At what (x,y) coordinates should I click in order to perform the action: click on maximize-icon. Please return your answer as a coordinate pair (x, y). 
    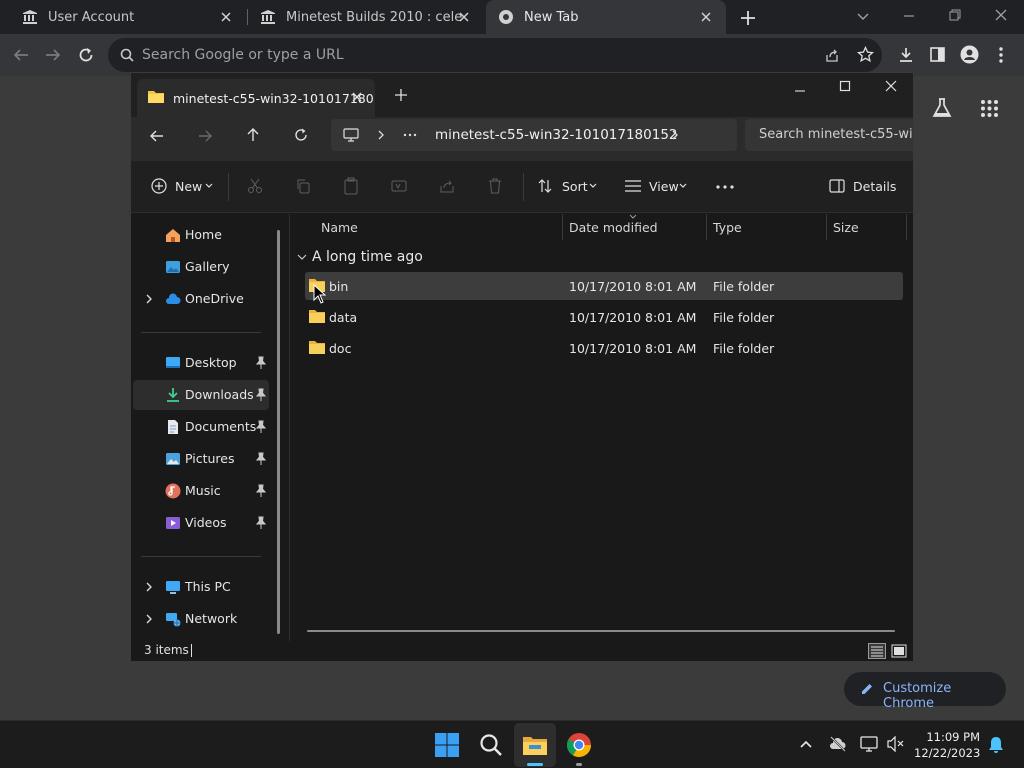
    Looking at the image, I should click on (845, 86).